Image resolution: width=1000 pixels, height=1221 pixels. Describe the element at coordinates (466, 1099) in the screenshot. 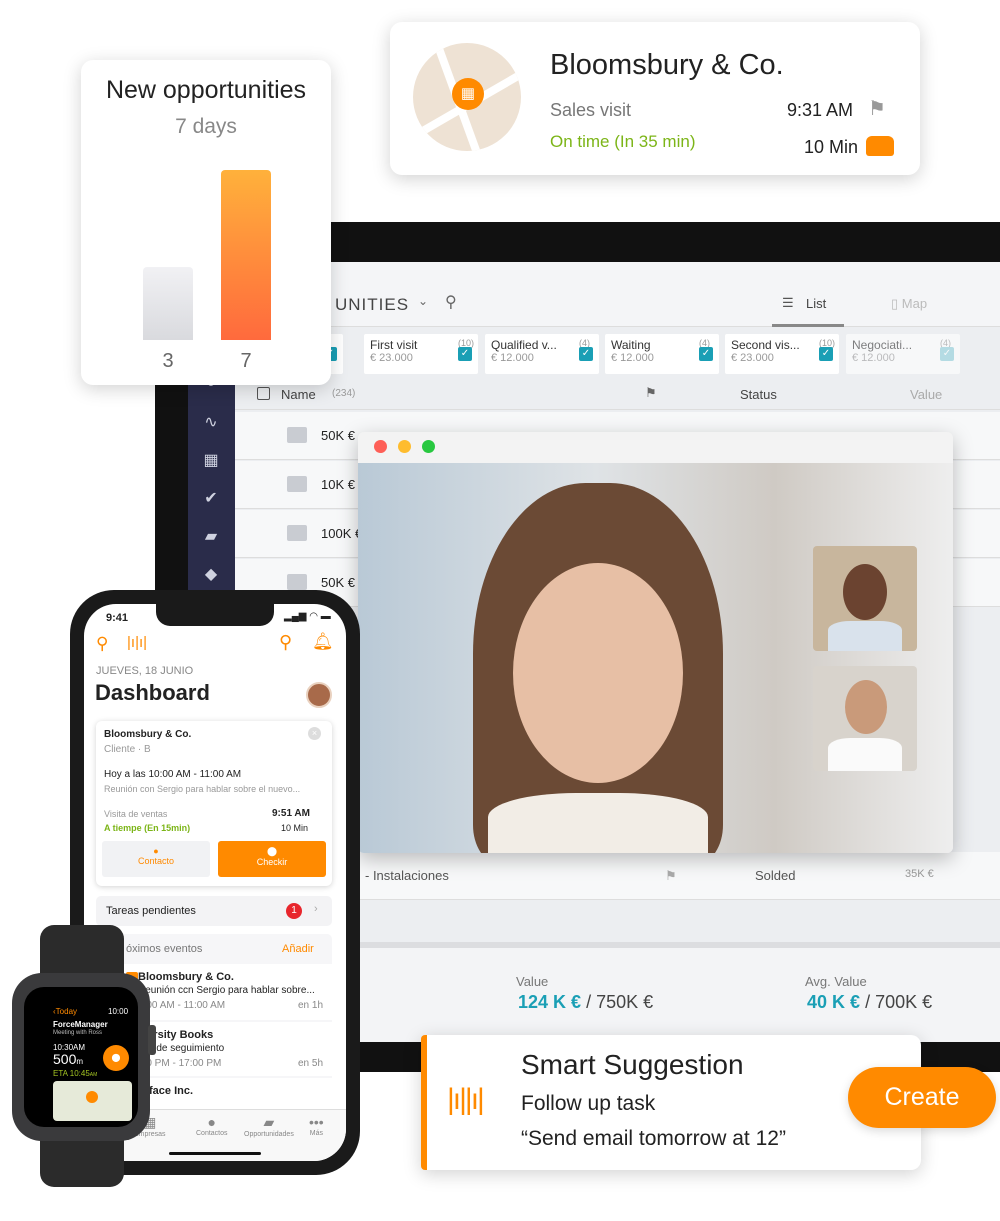

I see `voice-wave-icon: |ı||ı|` at that location.